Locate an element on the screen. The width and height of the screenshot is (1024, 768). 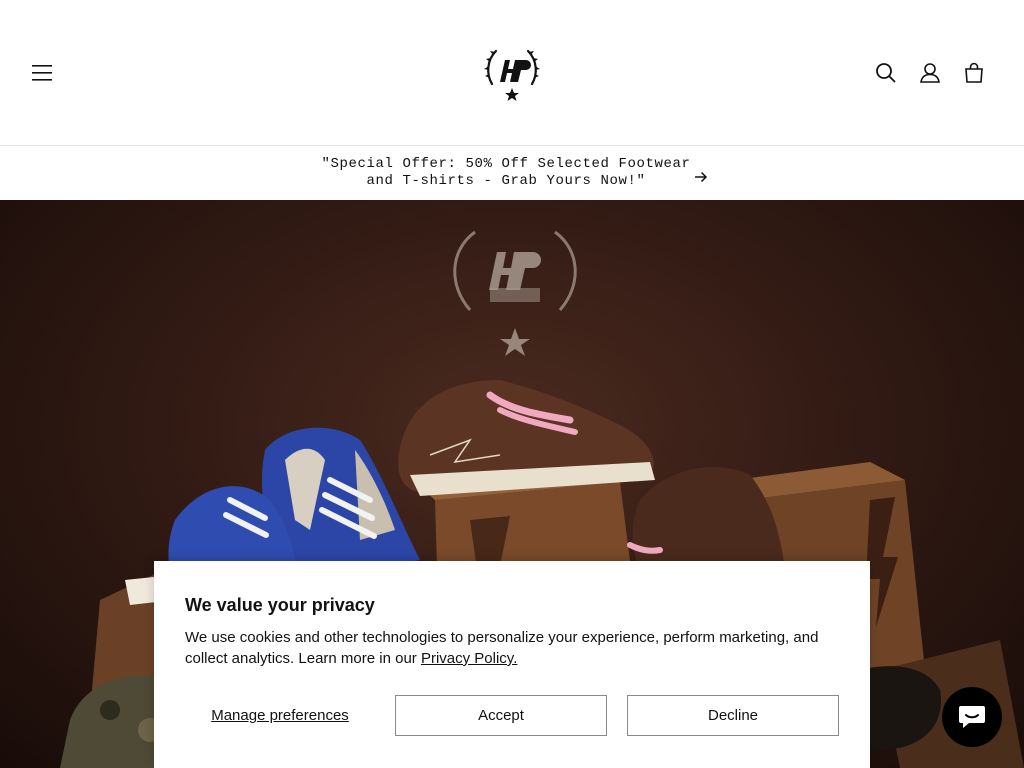
search-icon is located at coordinates (886, 73).